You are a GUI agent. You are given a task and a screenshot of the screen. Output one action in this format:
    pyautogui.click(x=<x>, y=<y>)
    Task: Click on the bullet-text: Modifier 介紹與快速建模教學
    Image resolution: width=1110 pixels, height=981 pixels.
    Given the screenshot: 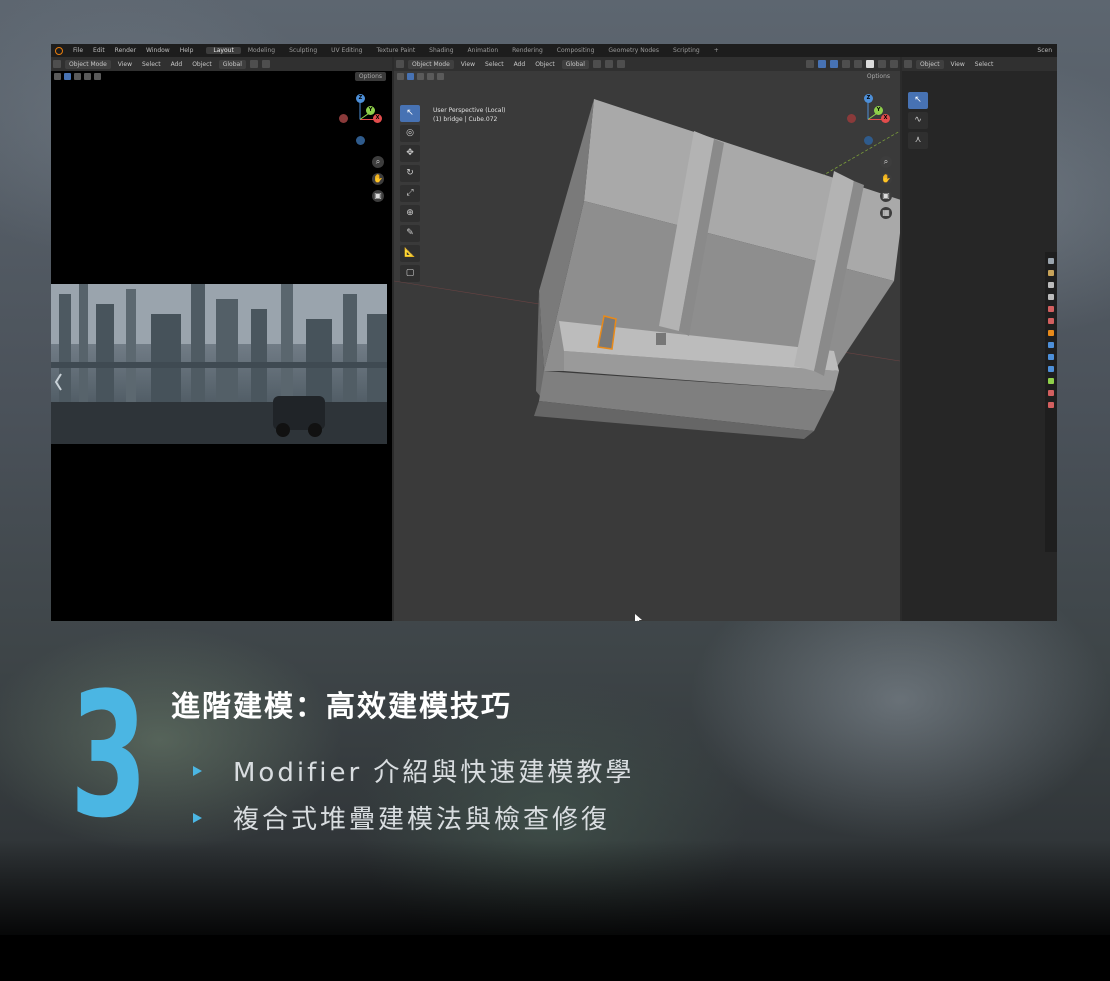 What is the action you would take?
    pyautogui.click(x=434, y=773)
    